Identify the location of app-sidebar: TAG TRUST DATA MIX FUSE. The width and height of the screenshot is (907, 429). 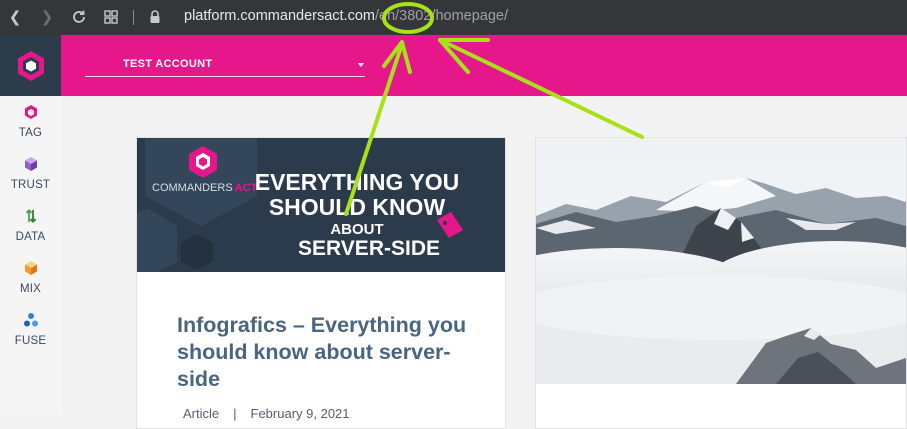
(31, 225).